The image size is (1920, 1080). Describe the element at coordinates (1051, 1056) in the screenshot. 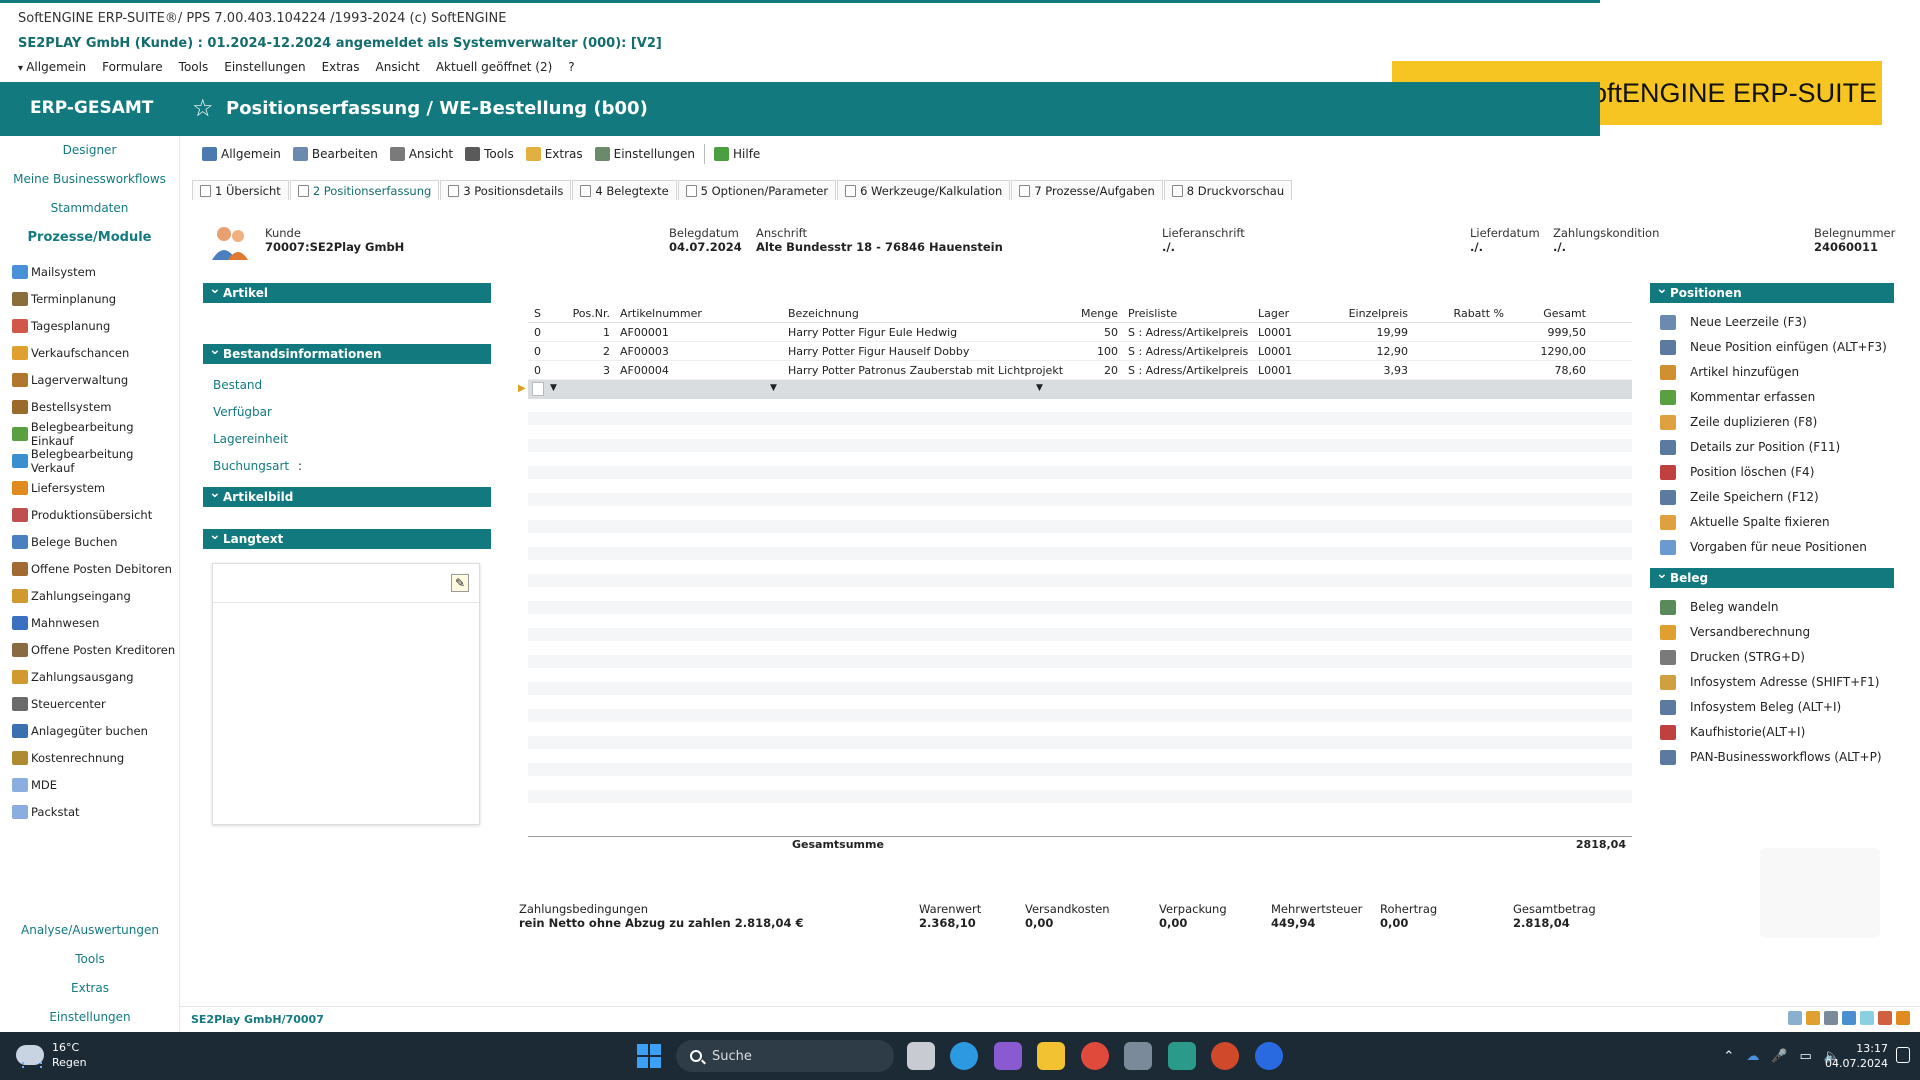

I see `file-explorer-icon` at that location.